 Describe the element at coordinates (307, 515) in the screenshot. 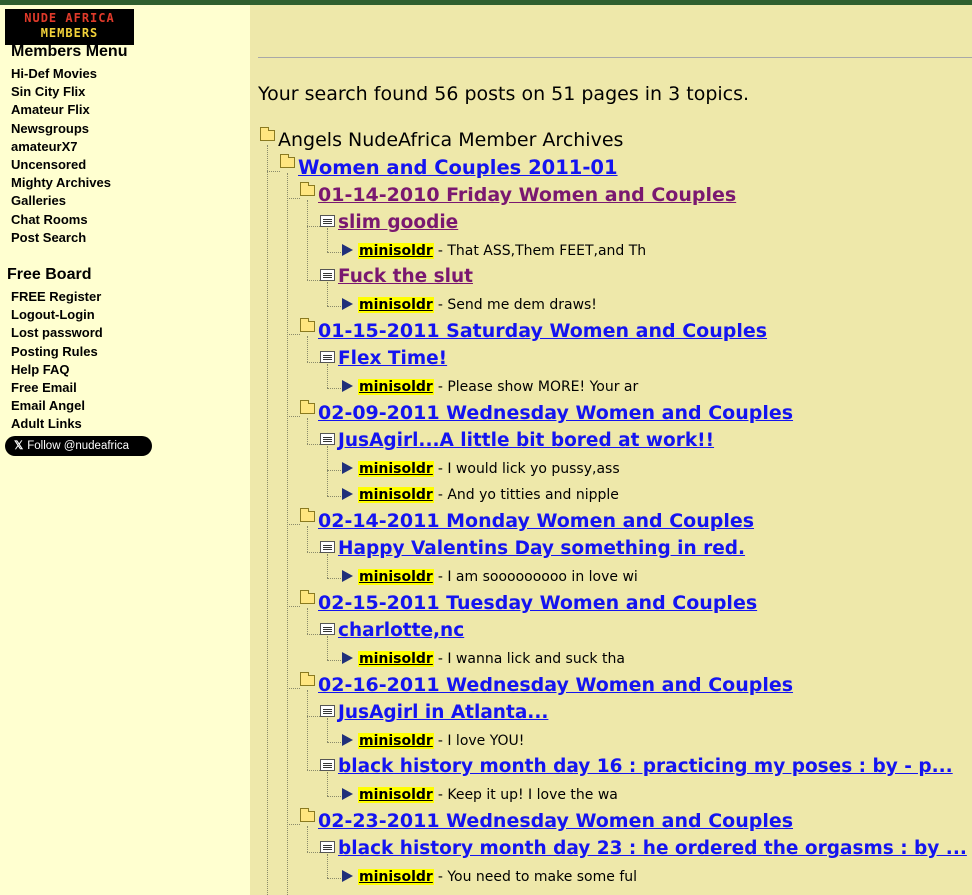

I see `folder-icon` at that location.